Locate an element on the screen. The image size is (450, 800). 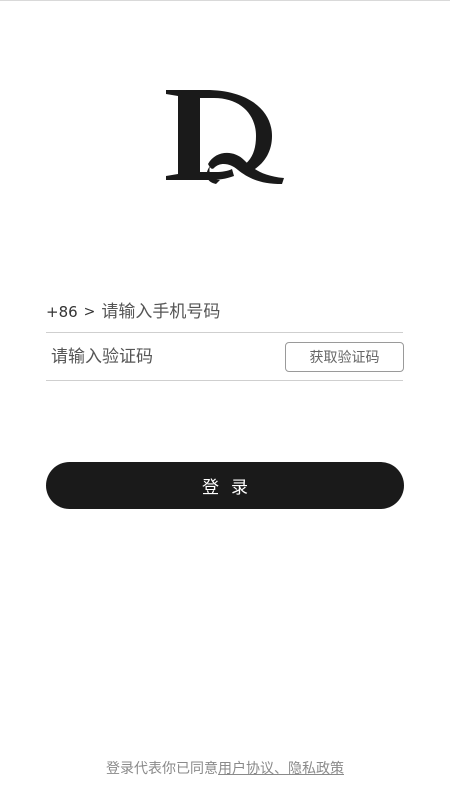
privacy-policy-link: 隐私政策 is located at coordinates (316, 769).